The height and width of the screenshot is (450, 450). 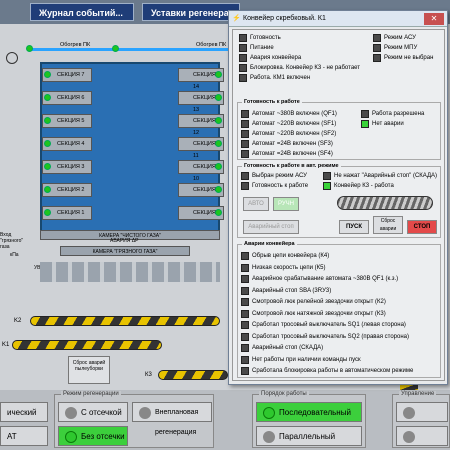 What do you see at coordinates (354, 227) in the screenshot?
I see `start-button: ПУСК` at bounding box center [354, 227].